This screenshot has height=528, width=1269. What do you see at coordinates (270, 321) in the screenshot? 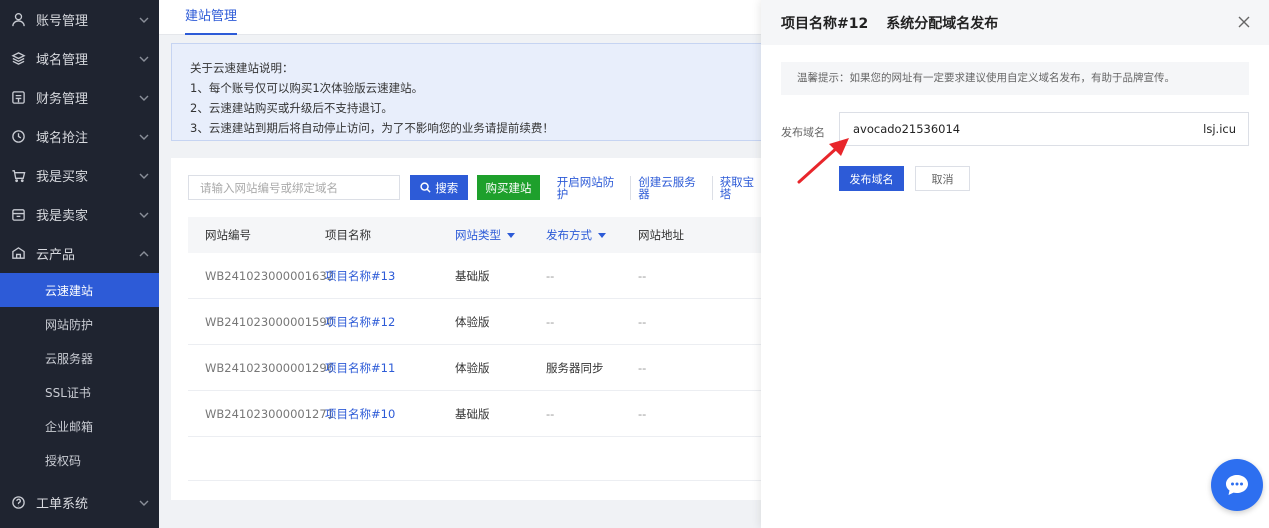
I see `cell-site-id: WB241023000001590` at bounding box center [270, 321].